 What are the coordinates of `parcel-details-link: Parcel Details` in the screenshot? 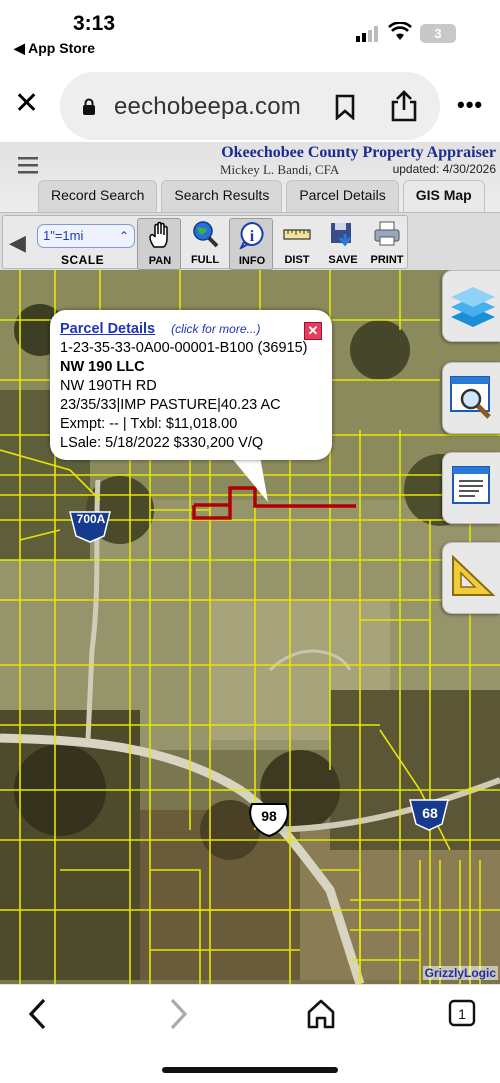 It's located at (107, 329).